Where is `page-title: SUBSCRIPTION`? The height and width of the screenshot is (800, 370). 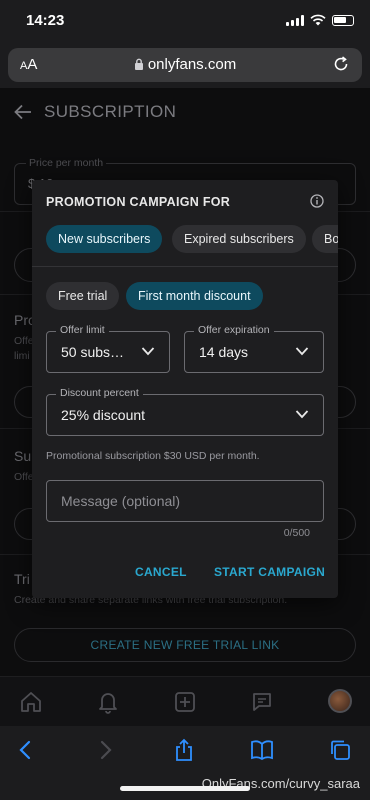
page-title: SUBSCRIPTION is located at coordinates (110, 111).